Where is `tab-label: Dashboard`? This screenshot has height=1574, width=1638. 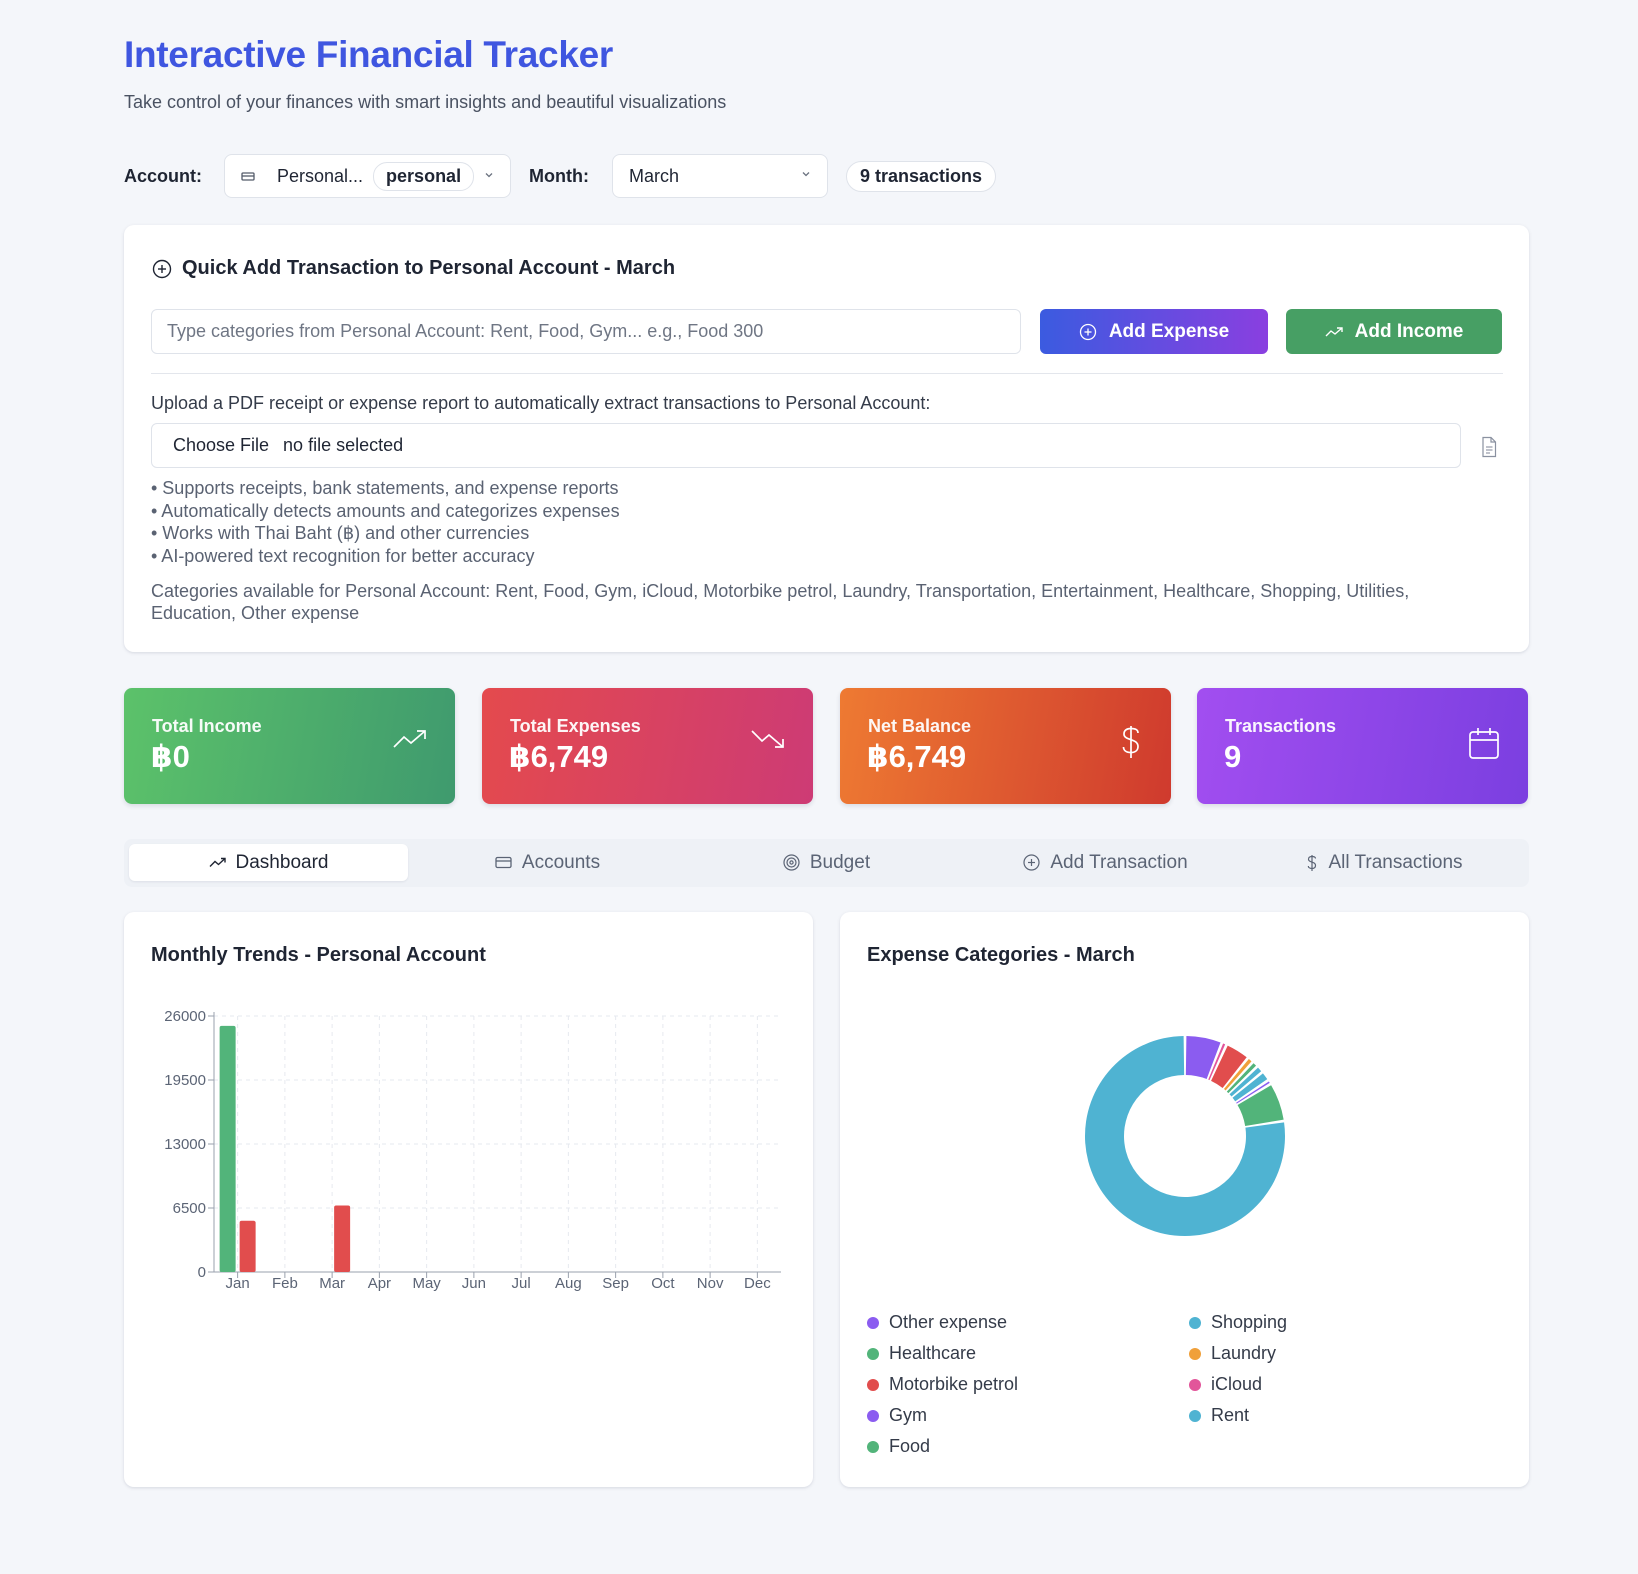 tab-label: Dashboard is located at coordinates (282, 862).